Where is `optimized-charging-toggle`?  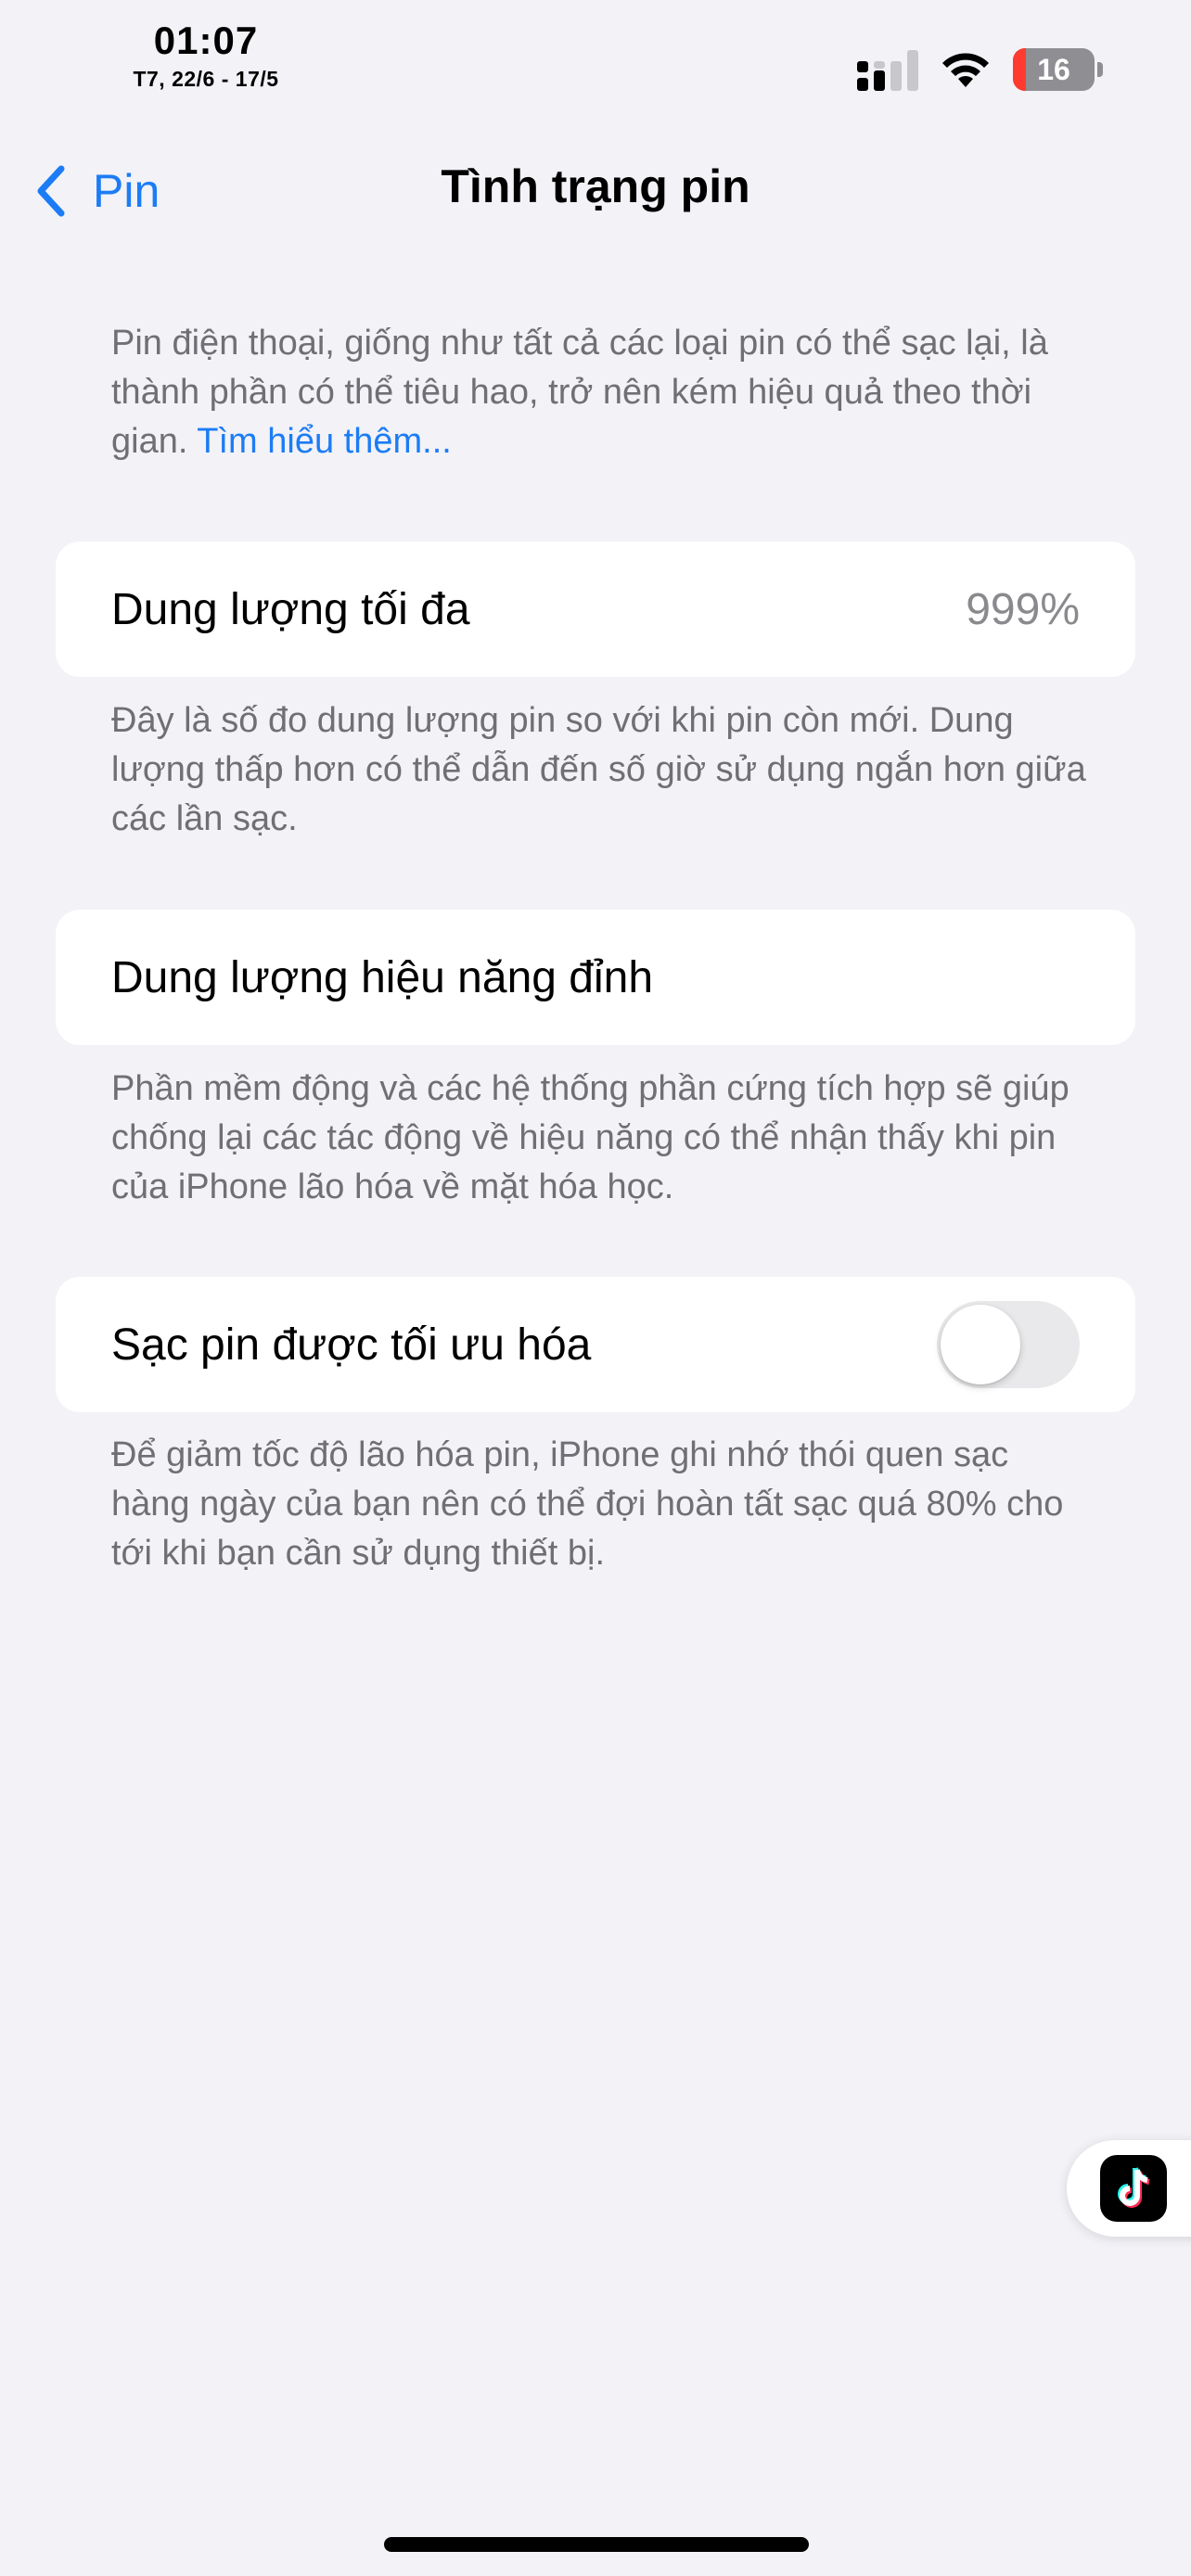
optimized-charging-toggle is located at coordinates (1008, 1344).